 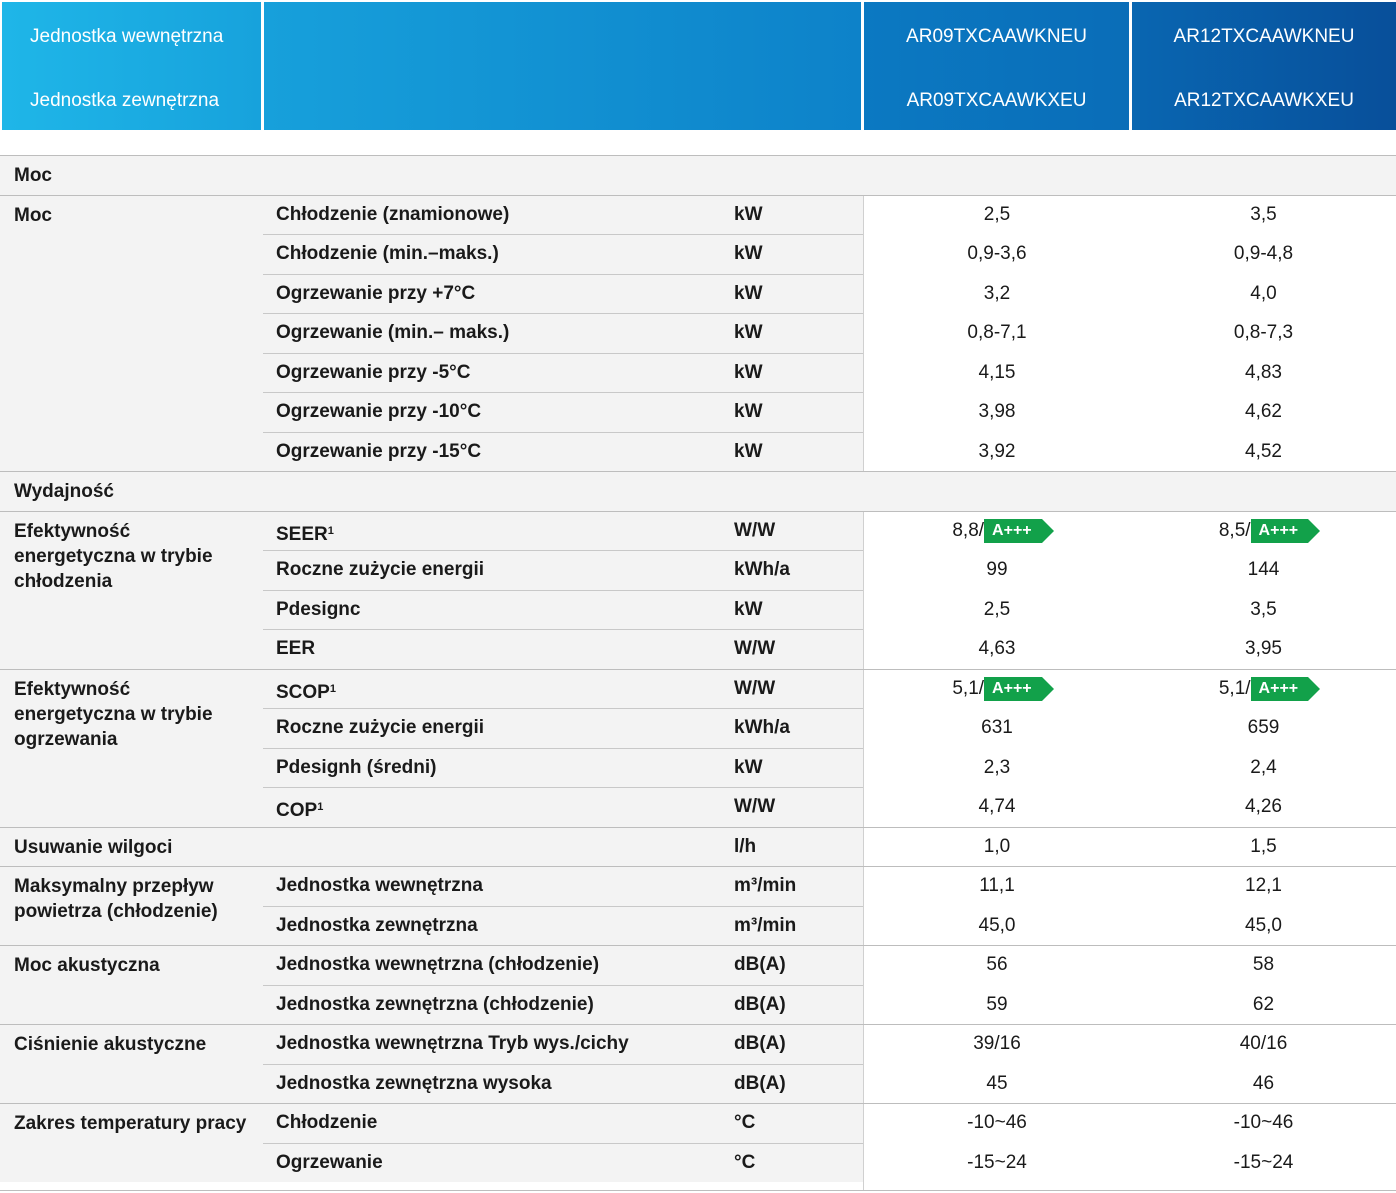 I want to click on unit: m³/min, so click(x=765, y=885).